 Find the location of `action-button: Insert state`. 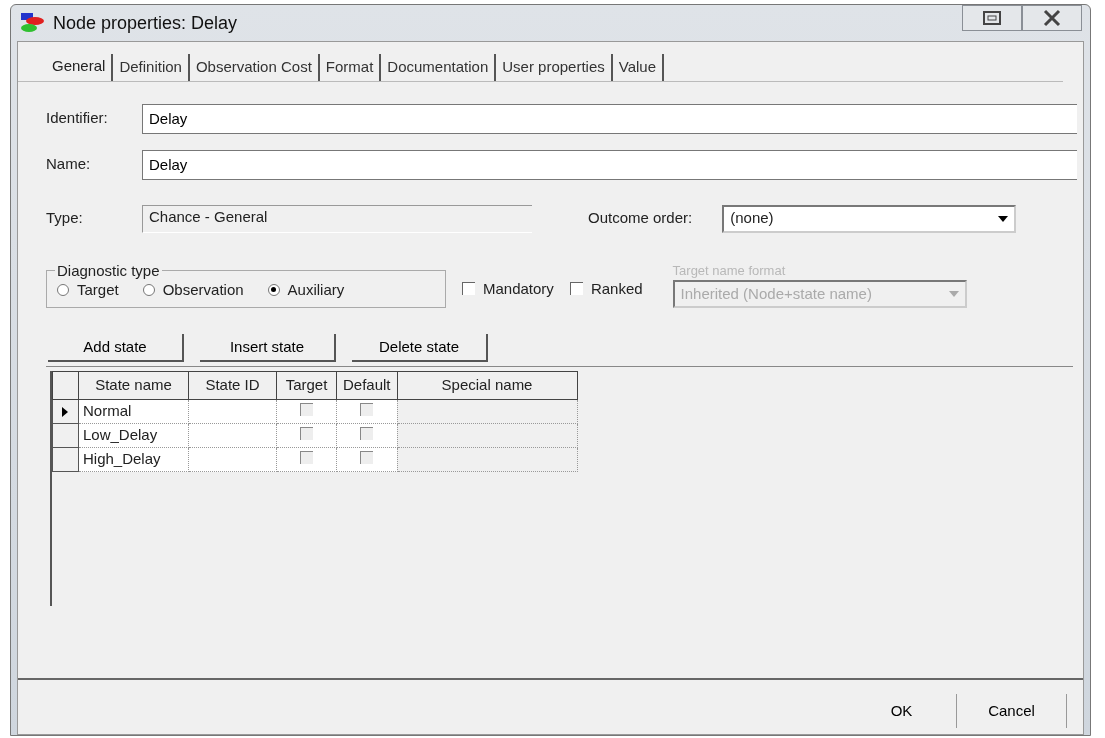

action-button: Insert state is located at coordinates (268, 348).